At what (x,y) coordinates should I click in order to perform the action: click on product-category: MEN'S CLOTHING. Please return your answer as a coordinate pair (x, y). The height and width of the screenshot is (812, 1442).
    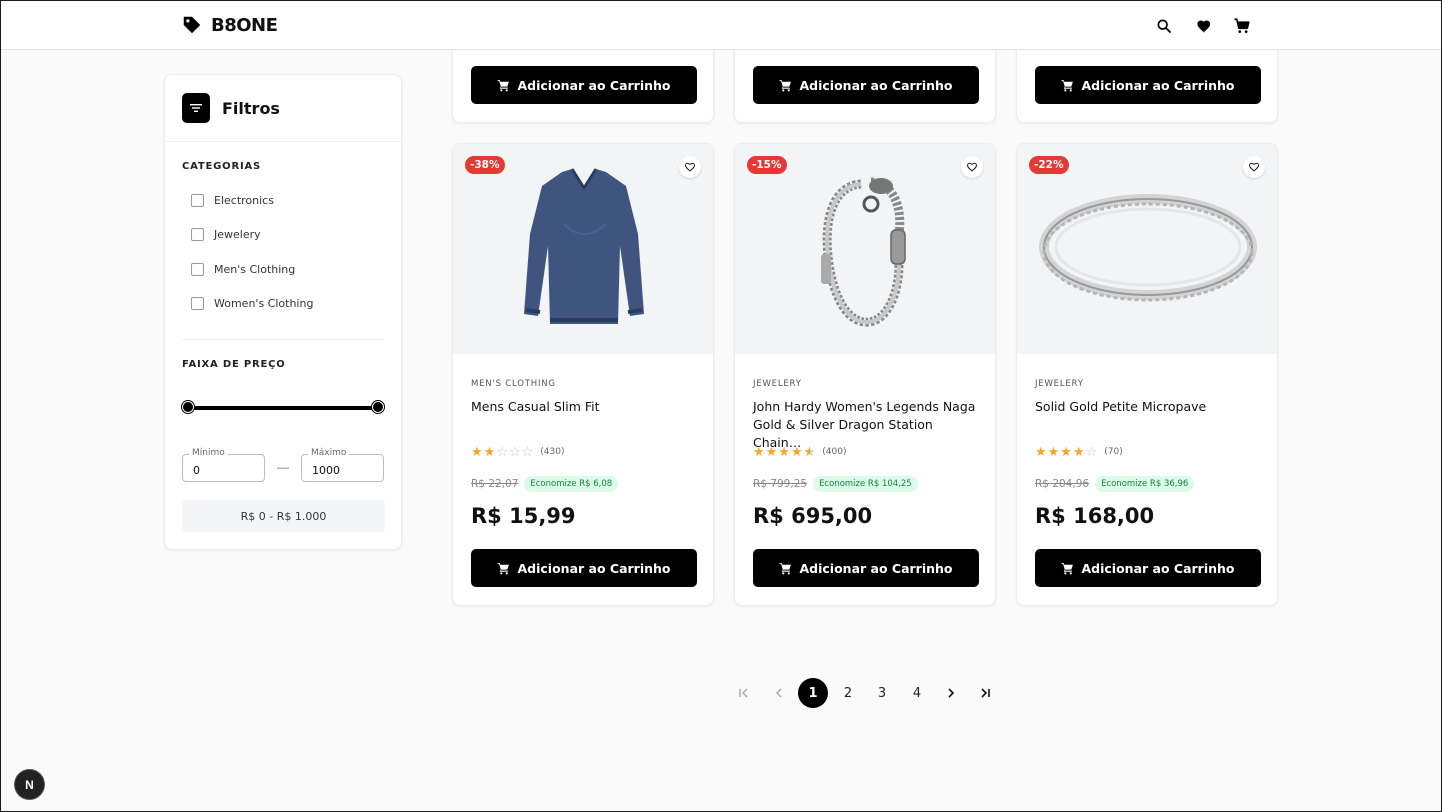
    Looking at the image, I should click on (513, 384).